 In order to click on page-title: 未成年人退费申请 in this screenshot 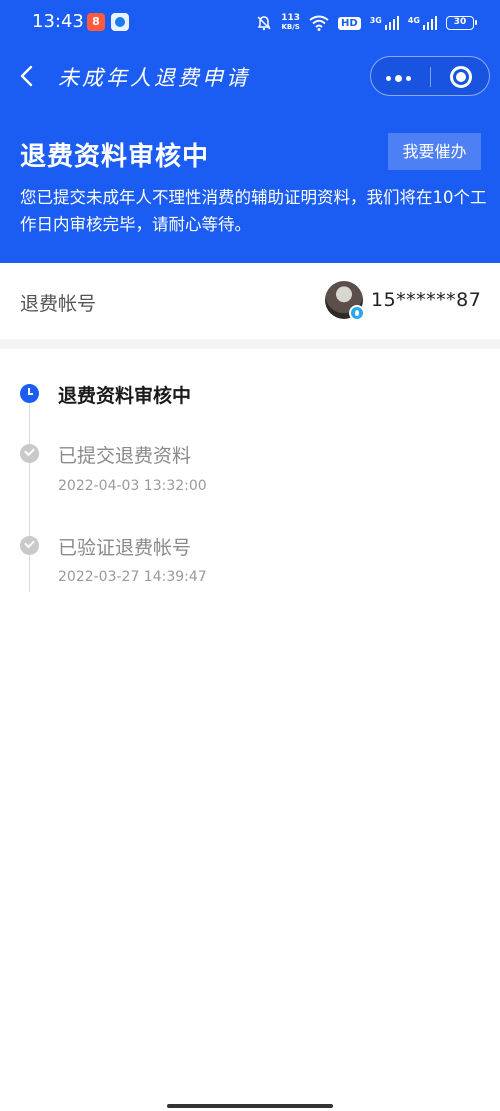, I will do `click(154, 78)`.